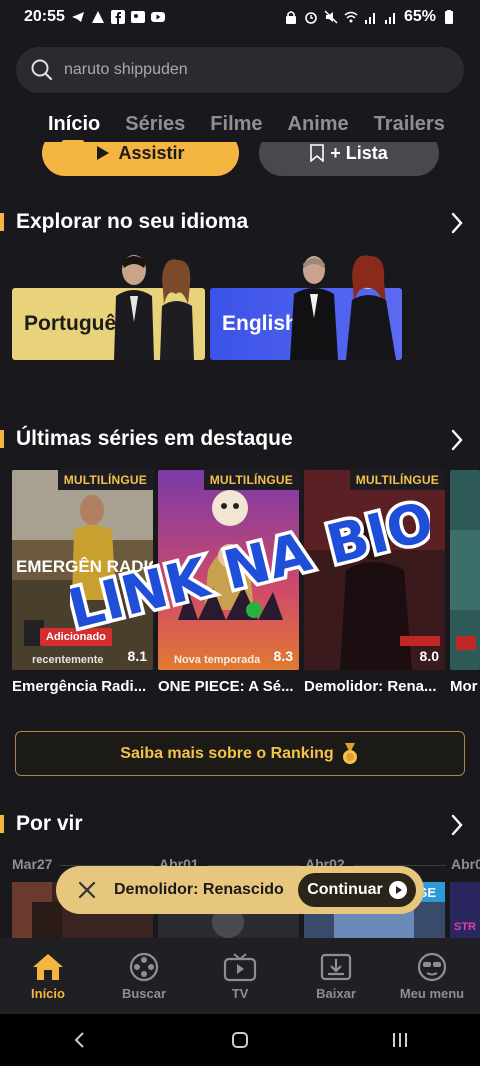 The image size is (480, 1066). What do you see at coordinates (236, 124) in the screenshot?
I see `tab-filme: Filme` at bounding box center [236, 124].